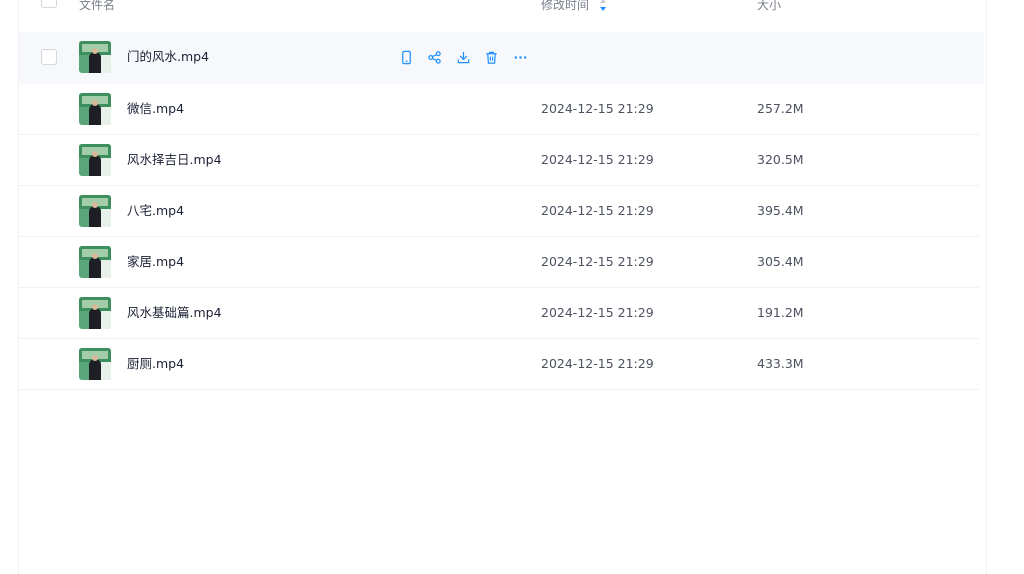 The width and height of the screenshot is (1024, 574). I want to click on column-header-name: 文件名, so click(97, 6).